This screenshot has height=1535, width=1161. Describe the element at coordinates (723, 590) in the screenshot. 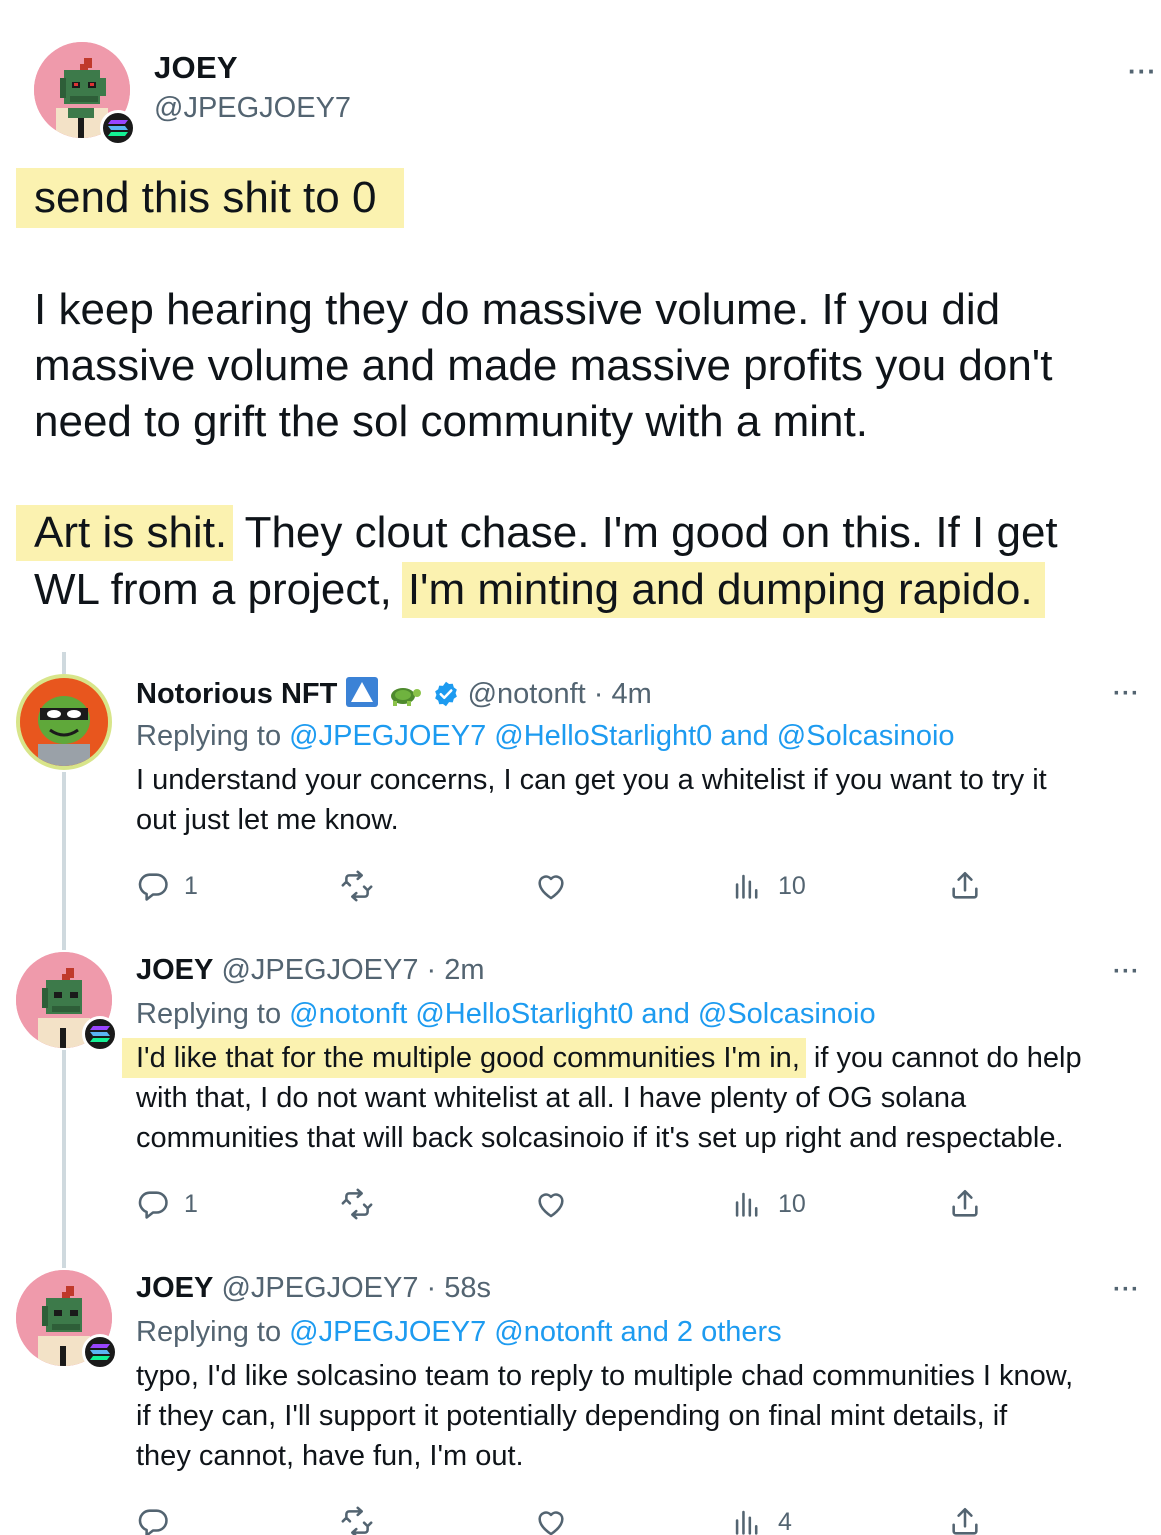

I see `highlighted-text: I'm minting and dumping rapido.` at that location.